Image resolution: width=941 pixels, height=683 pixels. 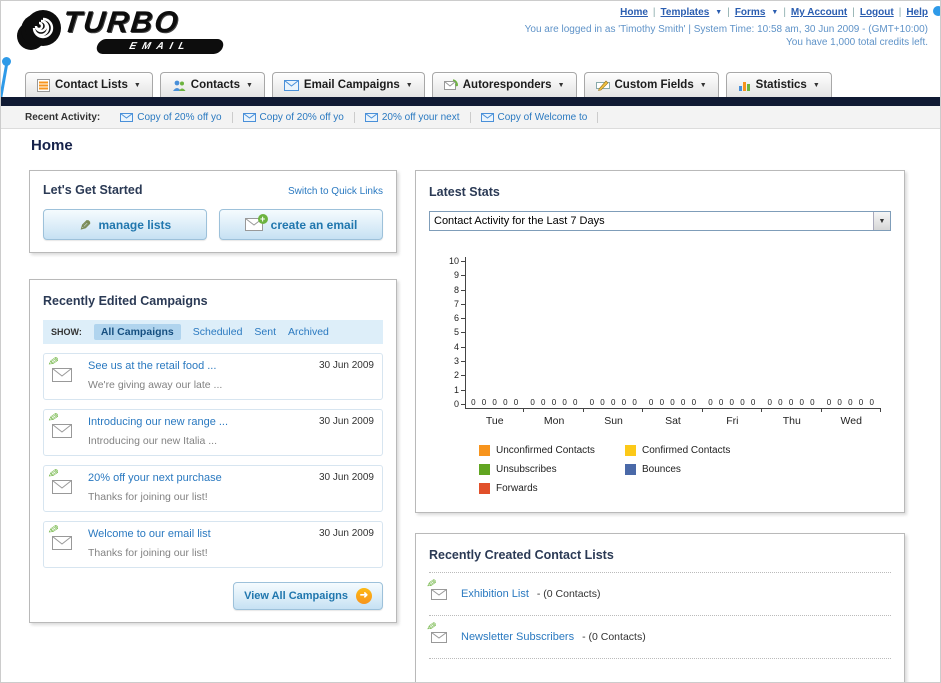 I want to click on activity-link: 20% off your next, so click(x=421, y=117).